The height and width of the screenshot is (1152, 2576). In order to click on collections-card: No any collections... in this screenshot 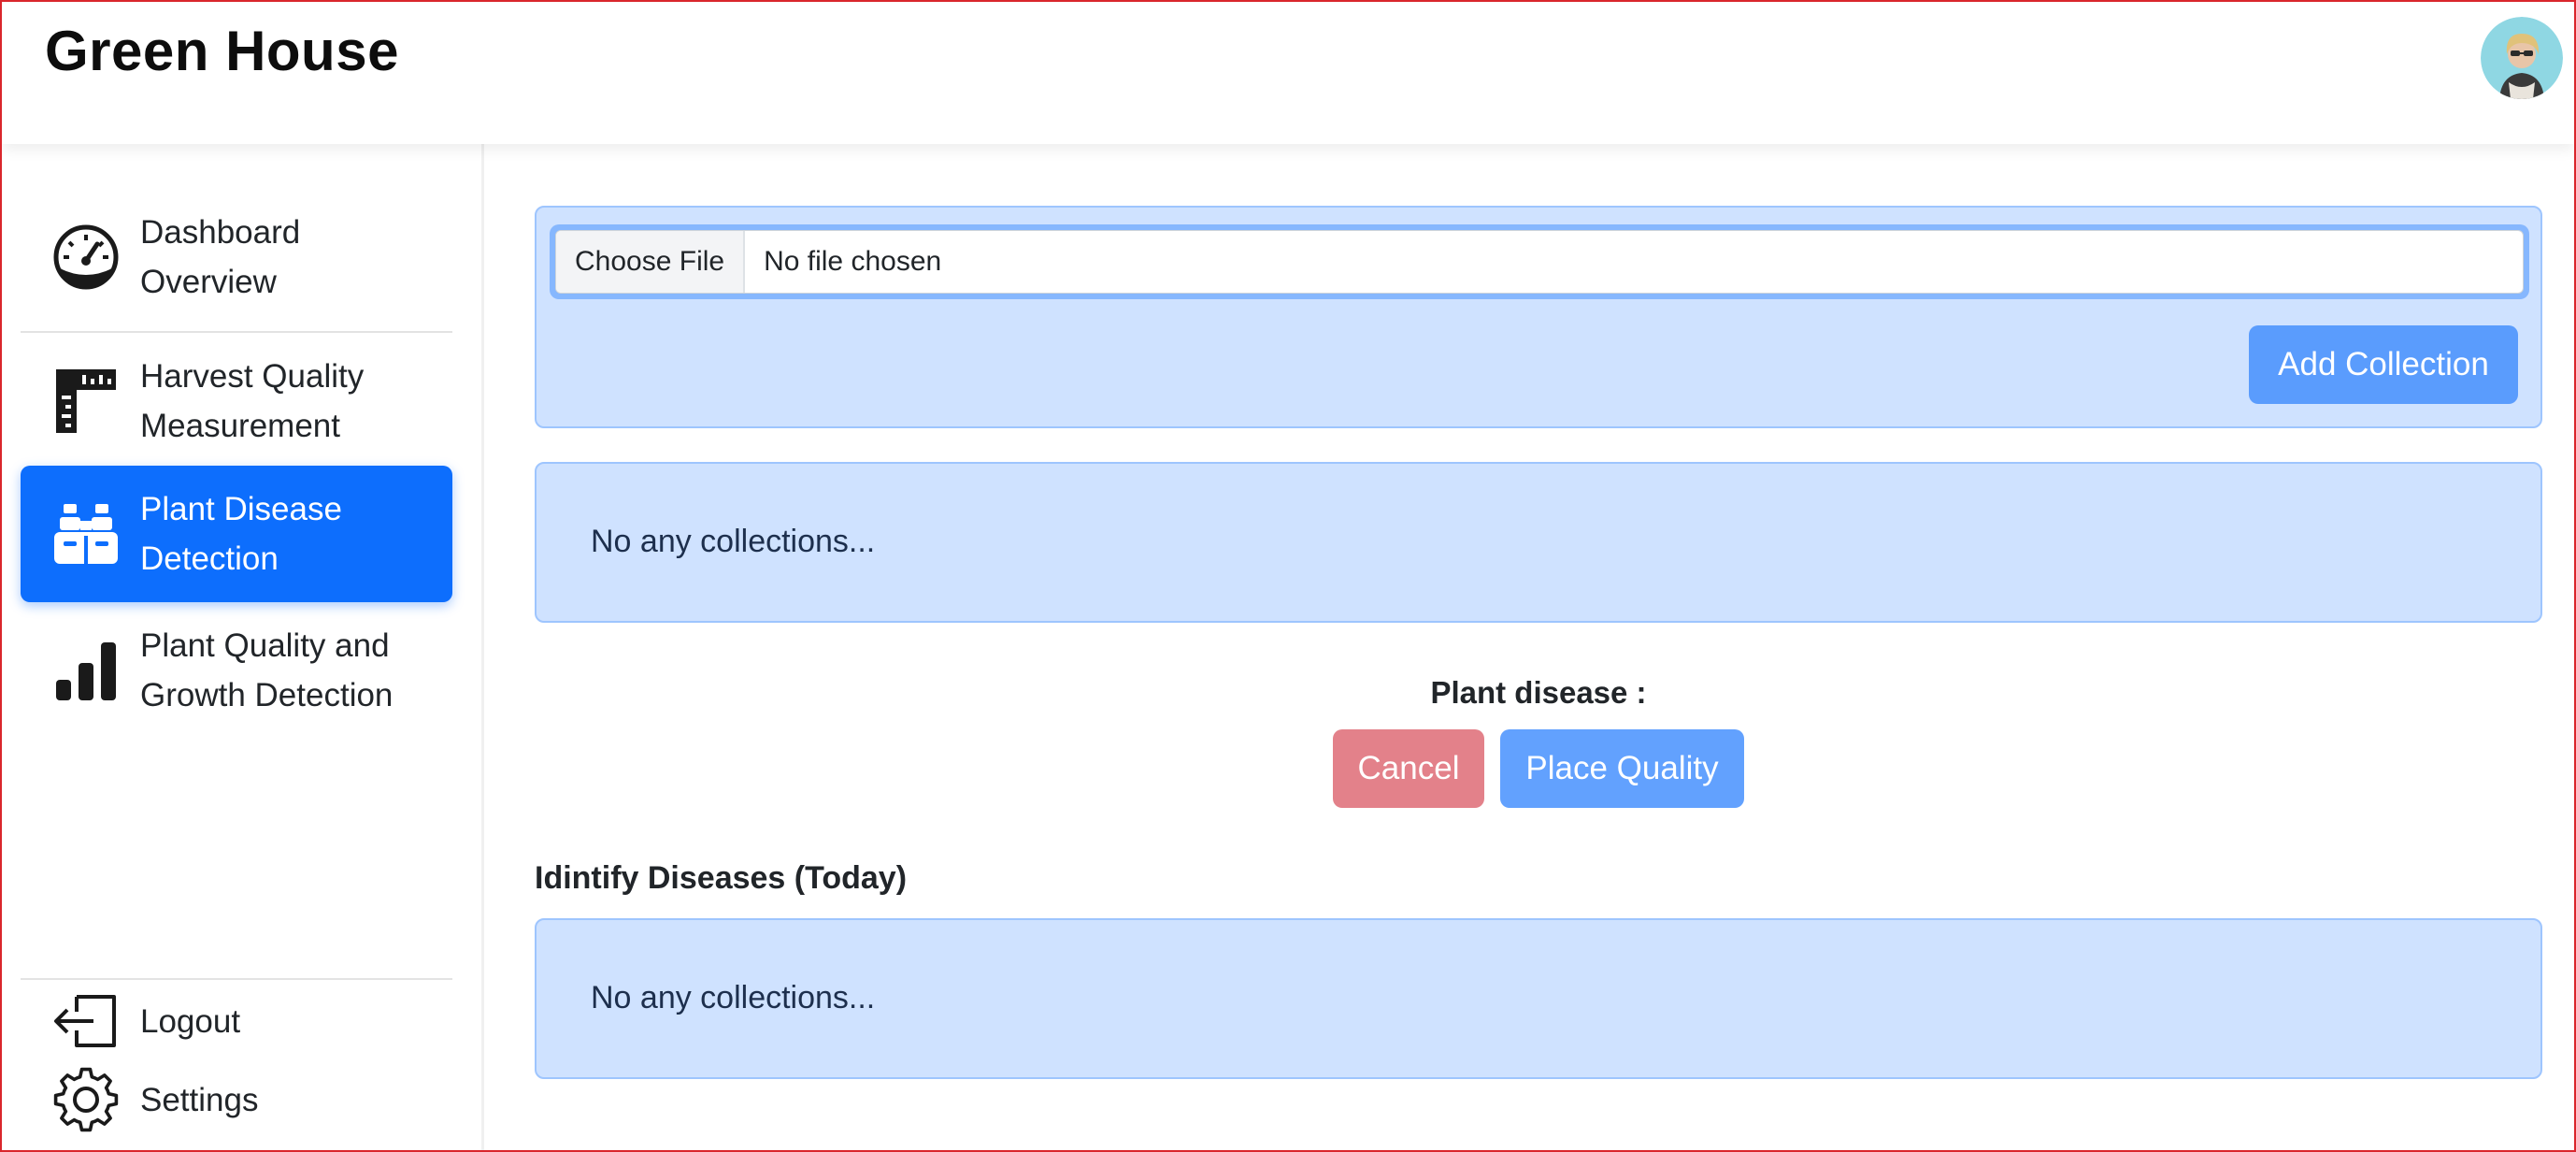, I will do `click(1538, 542)`.